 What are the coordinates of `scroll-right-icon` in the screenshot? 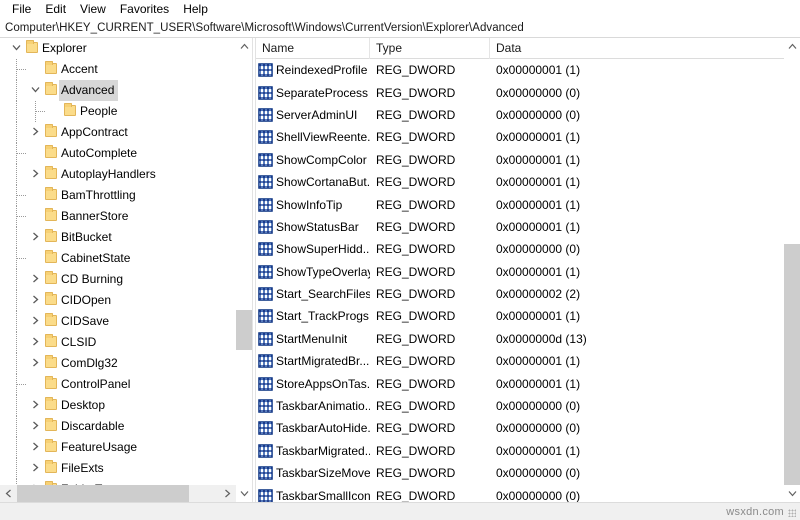 It's located at (227, 493).